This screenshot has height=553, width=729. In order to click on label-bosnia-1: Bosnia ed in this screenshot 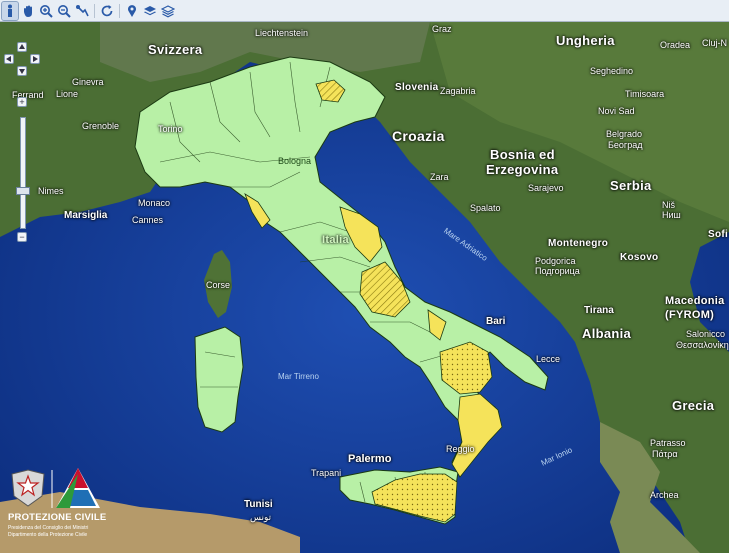, I will do `click(522, 154)`.